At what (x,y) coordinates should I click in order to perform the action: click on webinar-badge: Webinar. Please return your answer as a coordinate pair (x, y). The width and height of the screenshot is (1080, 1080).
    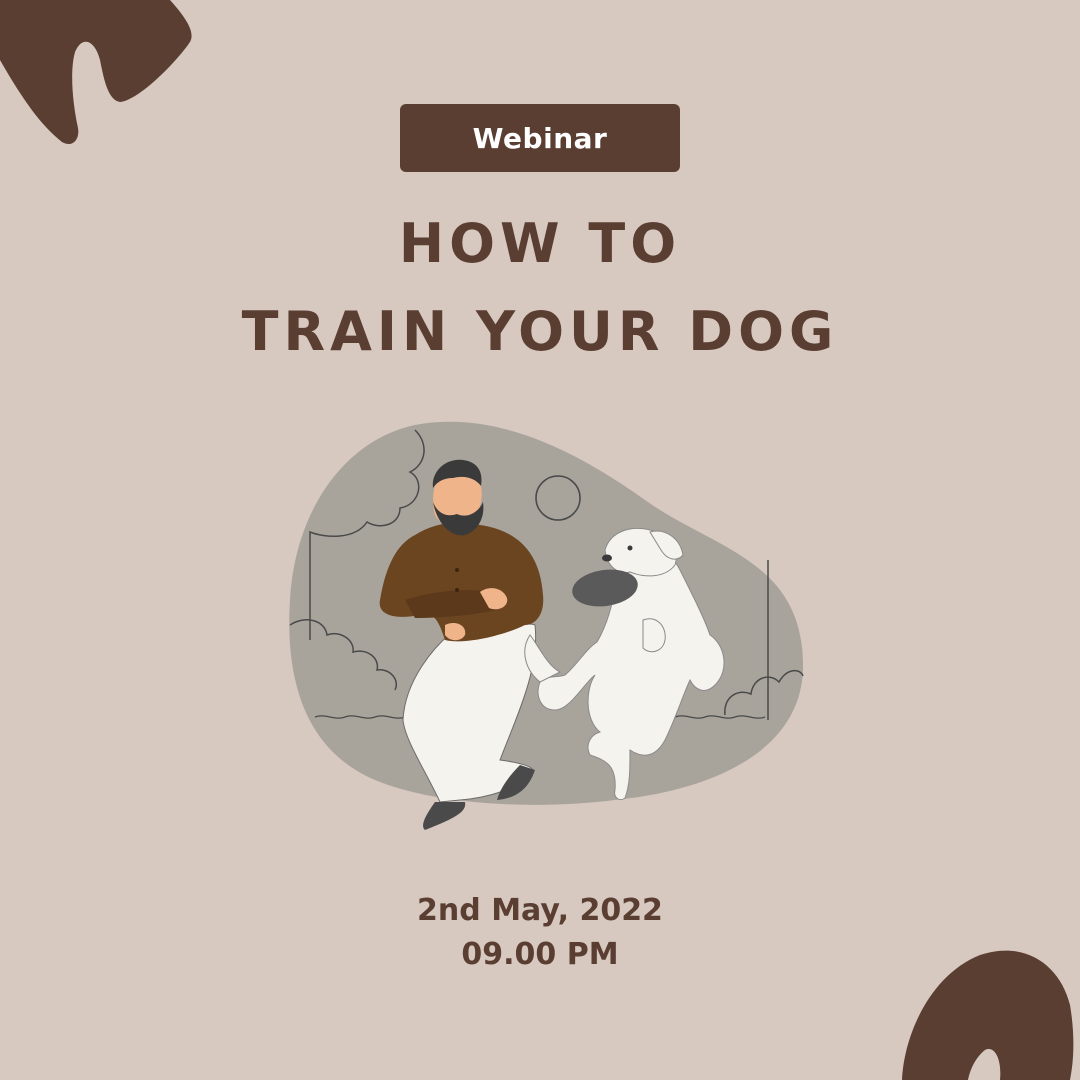
    Looking at the image, I should click on (540, 138).